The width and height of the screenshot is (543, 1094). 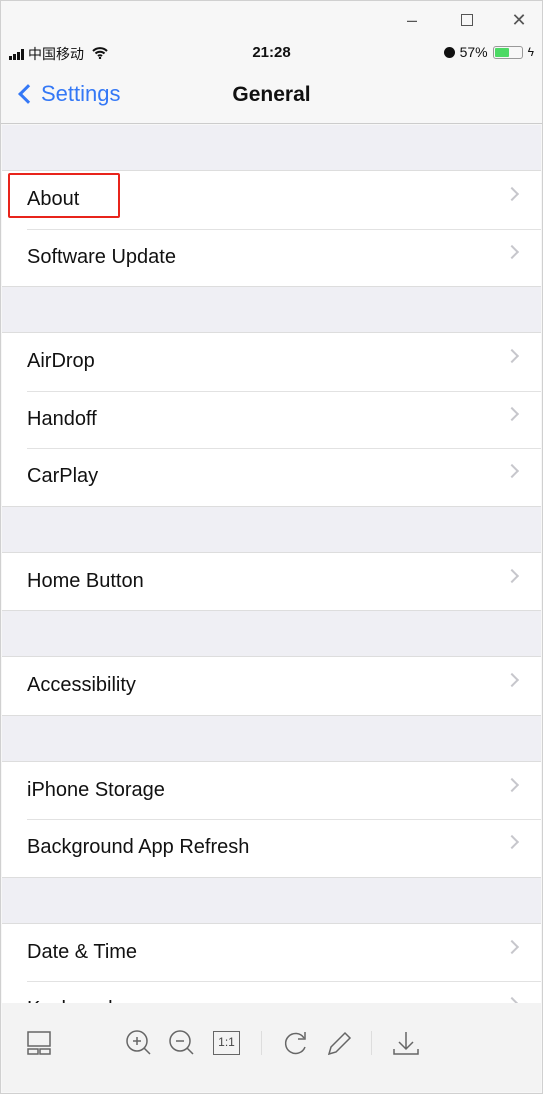 What do you see at coordinates (271, 20) in the screenshot?
I see `title-bar: – ✕` at bounding box center [271, 20].